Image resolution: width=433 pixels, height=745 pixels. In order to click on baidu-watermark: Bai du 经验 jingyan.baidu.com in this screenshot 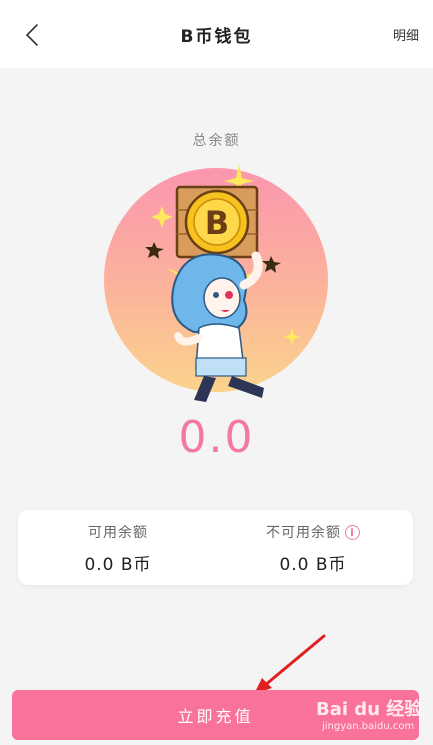, I will do `click(371, 720)`.